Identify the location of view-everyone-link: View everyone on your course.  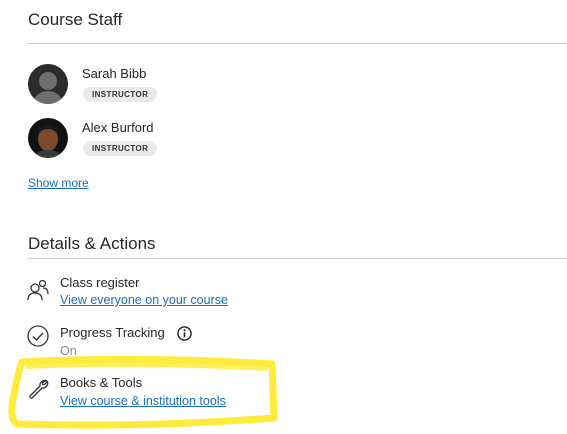
(144, 300).